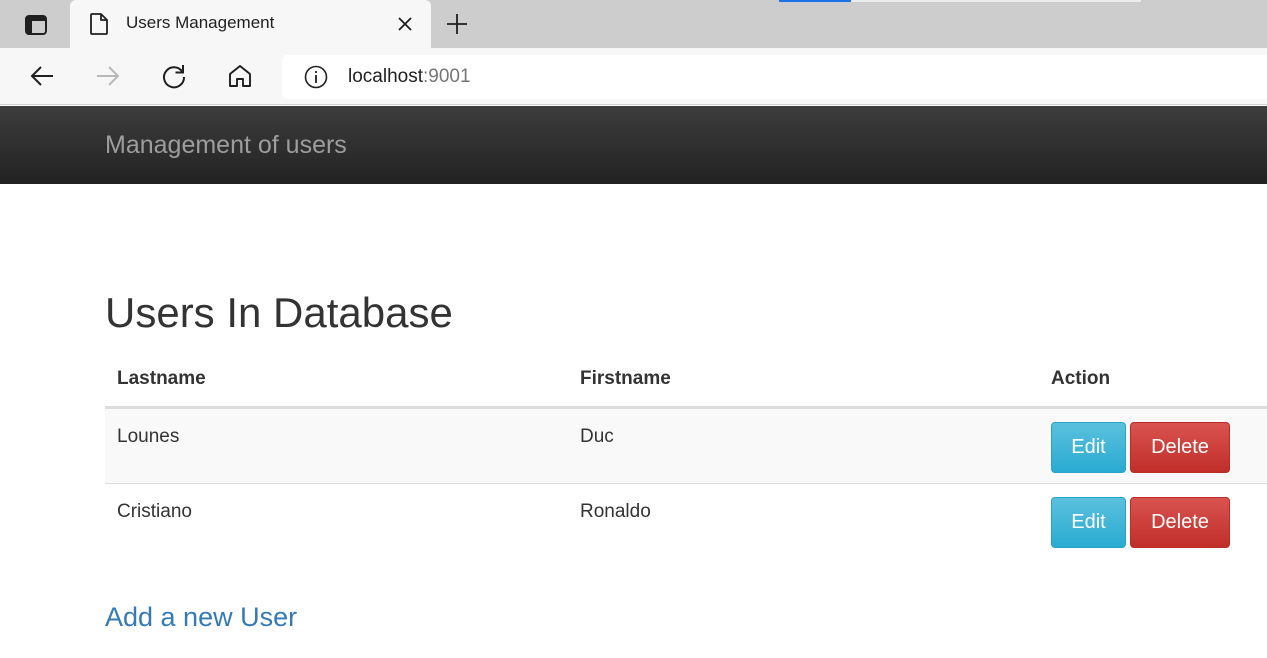  Describe the element at coordinates (774, 77) in the screenshot. I see `address-bar: localhost:9001` at that location.